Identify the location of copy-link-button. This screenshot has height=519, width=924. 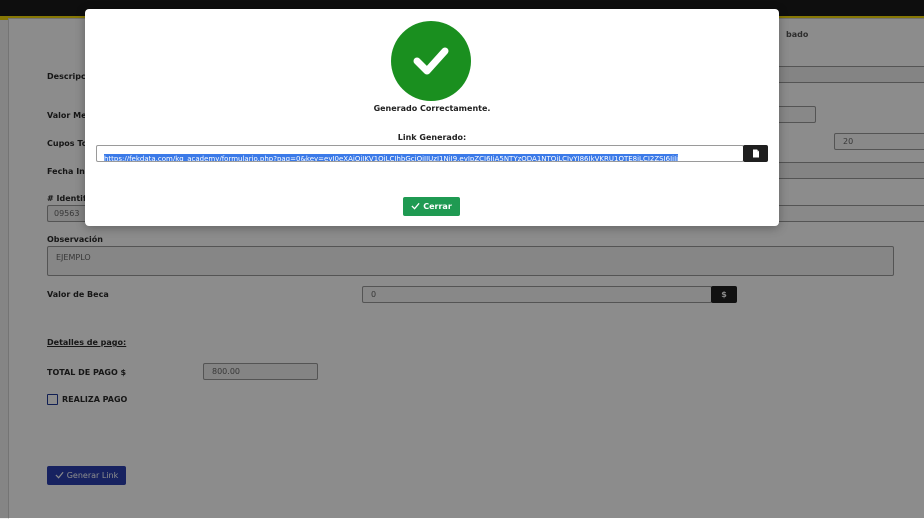
(755, 153).